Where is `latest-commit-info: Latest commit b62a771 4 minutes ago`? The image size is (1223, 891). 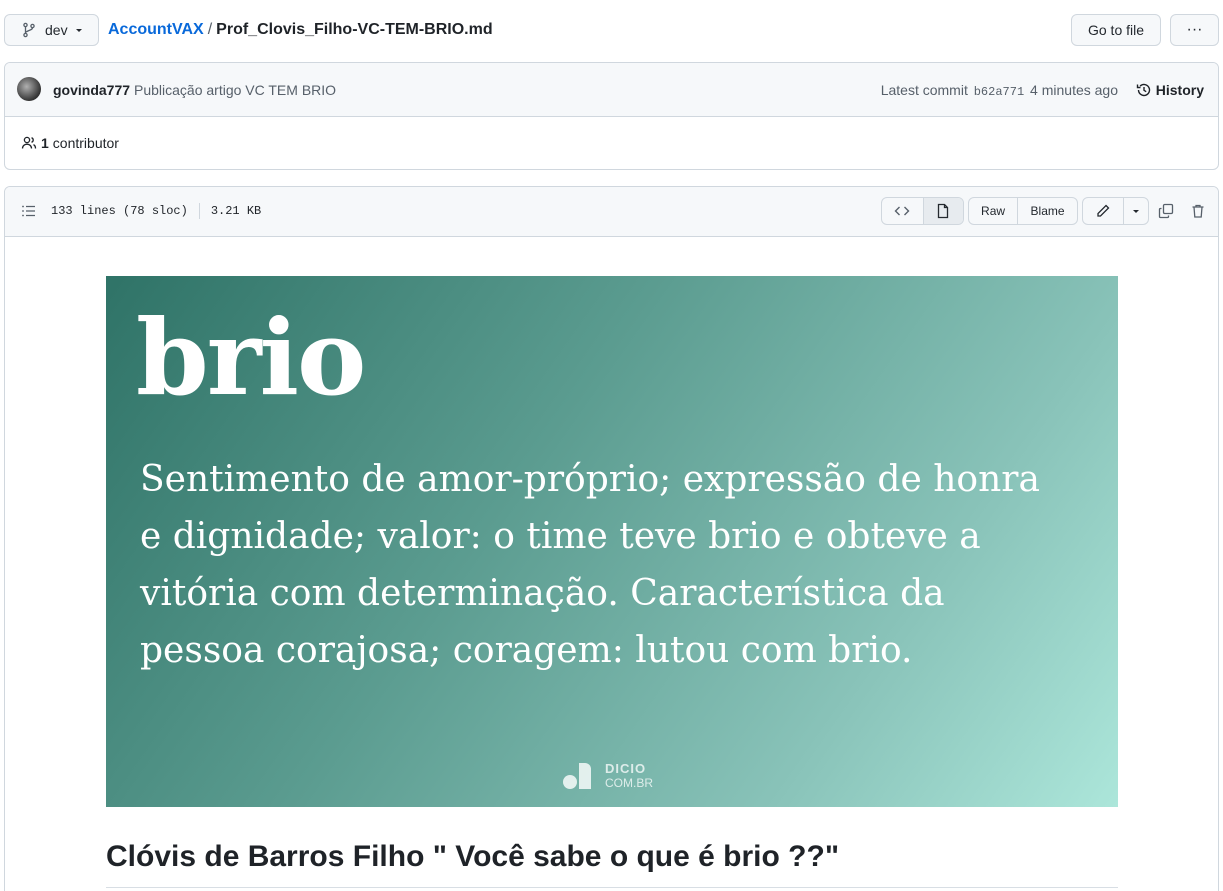 latest-commit-info: Latest commit b62a771 4 minutes ago is located at coordinates (999, 90).